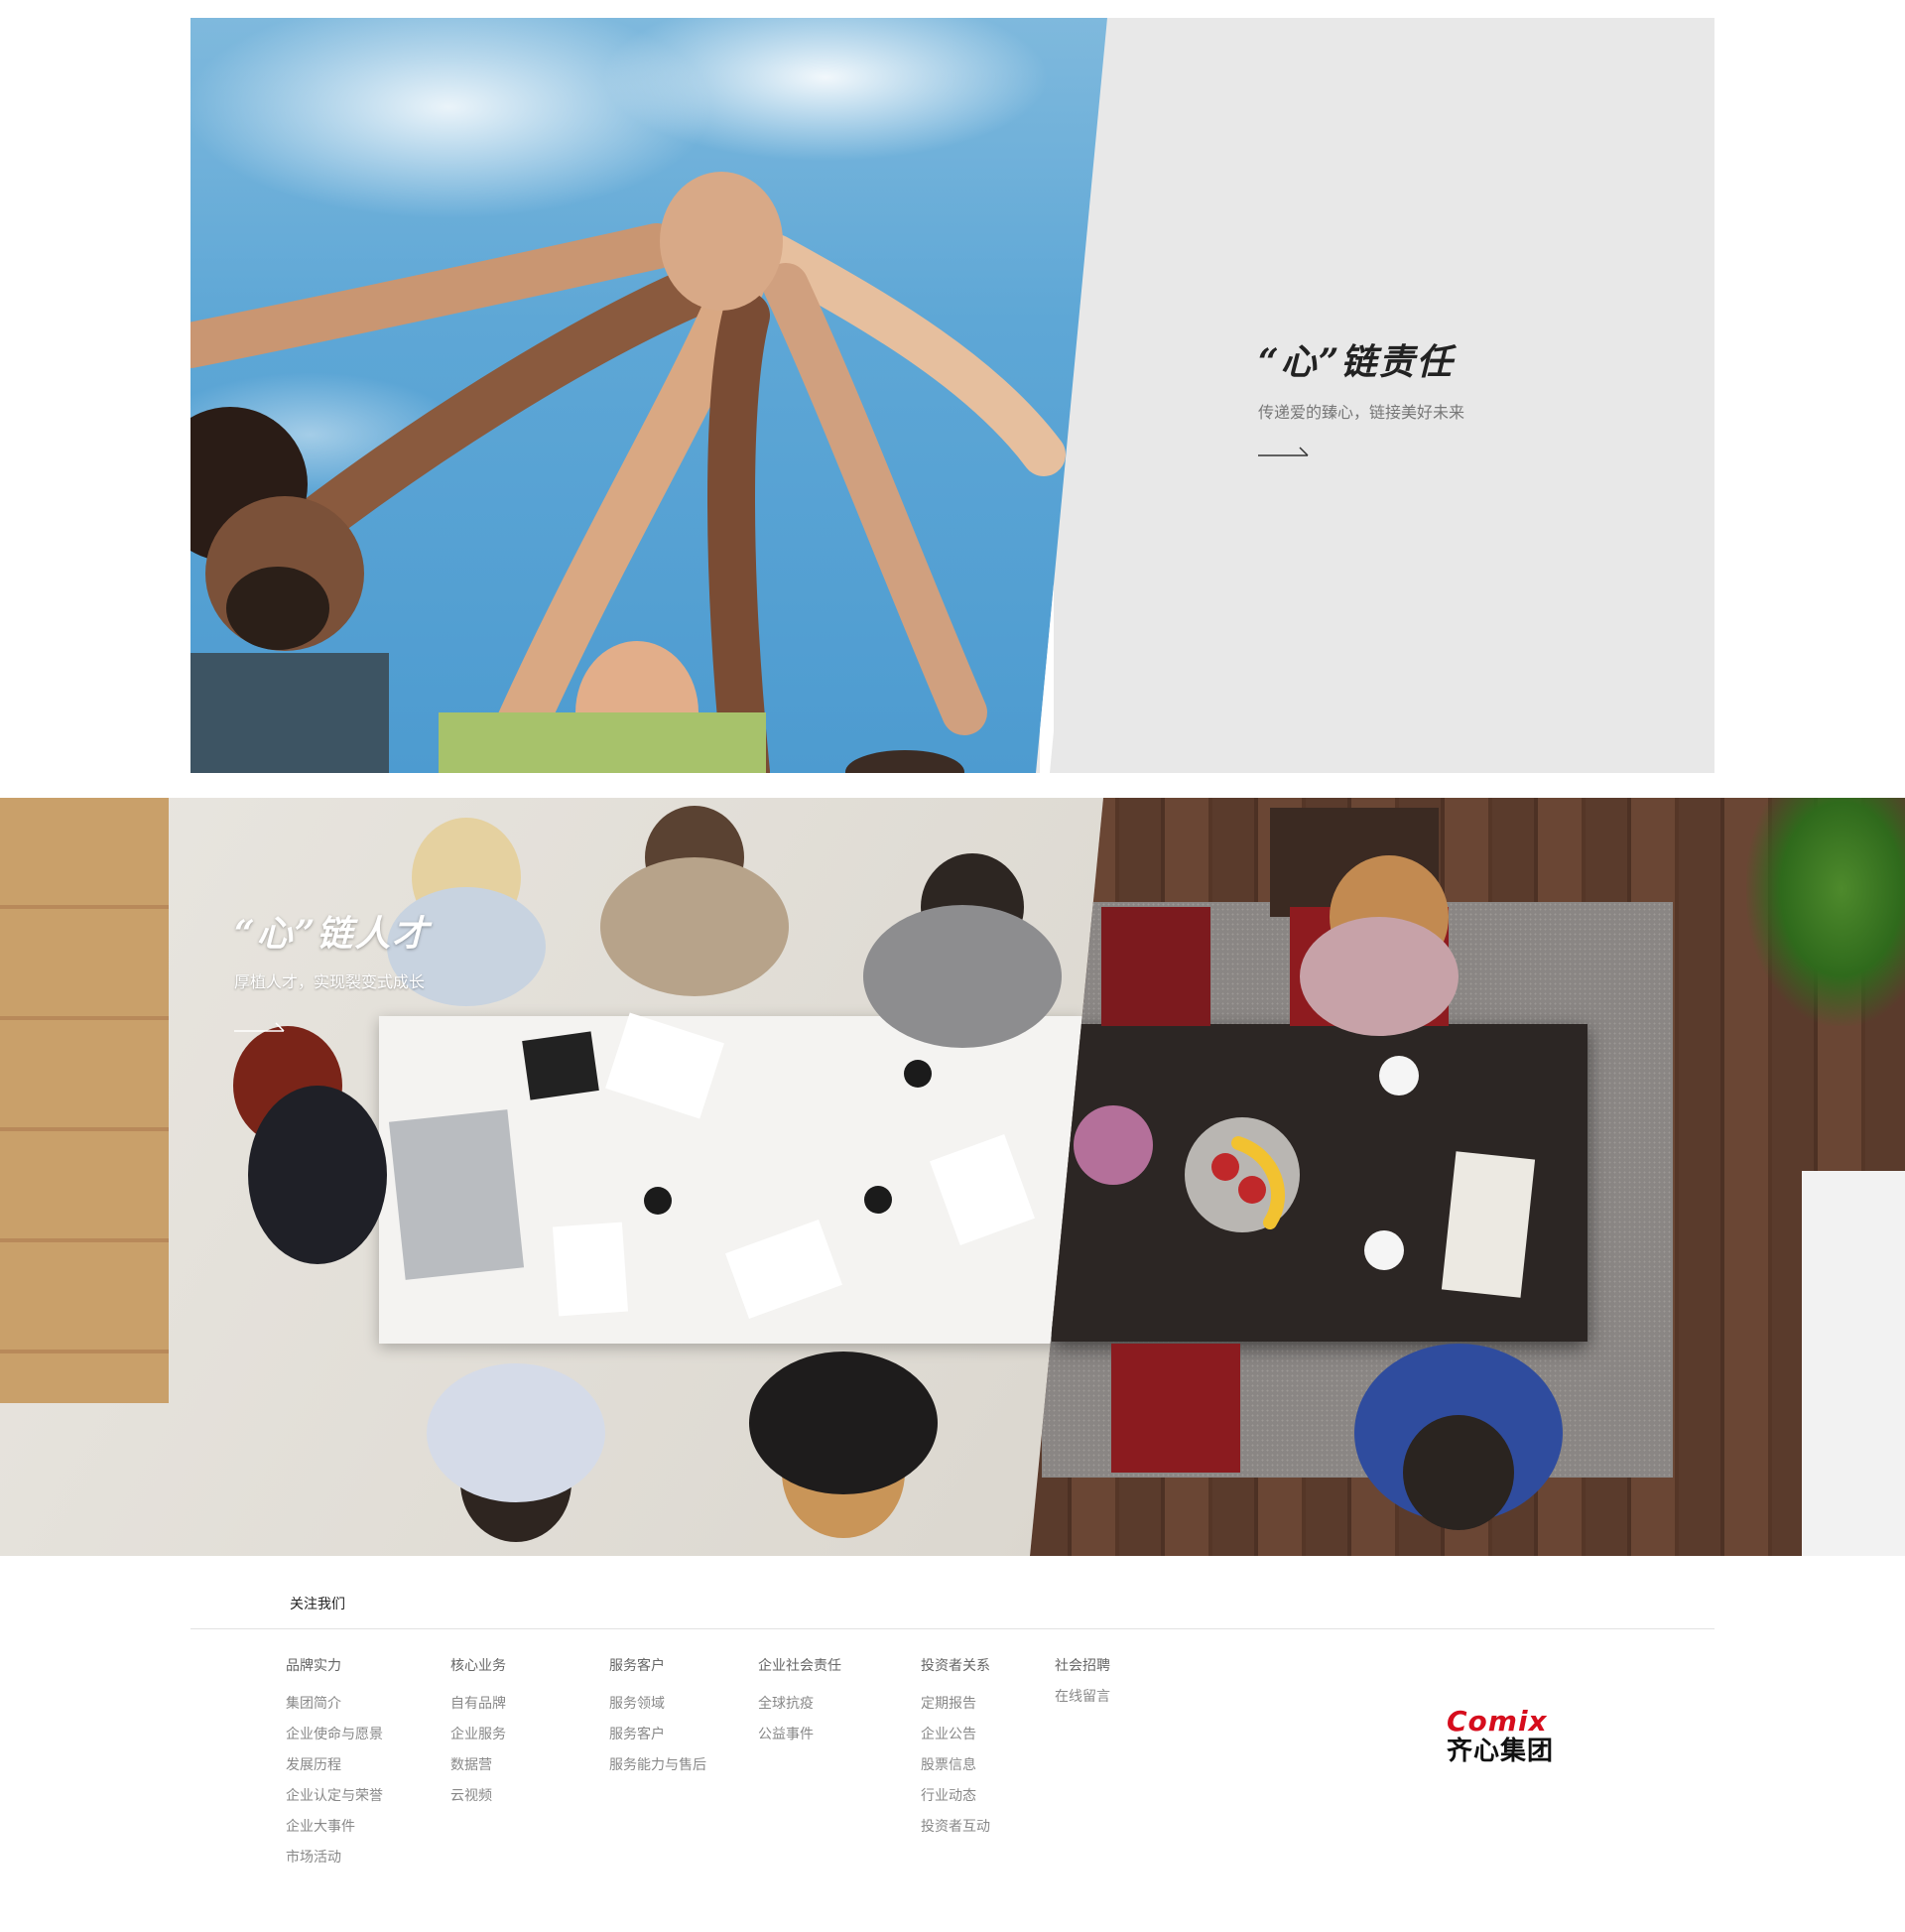 The width and height of the screenshot is (1905, 1932). What do you see at coordinates (955, 1735) in the screenshot?
I see `footer-link: 企业公告` at bounding box center [955, 1735].